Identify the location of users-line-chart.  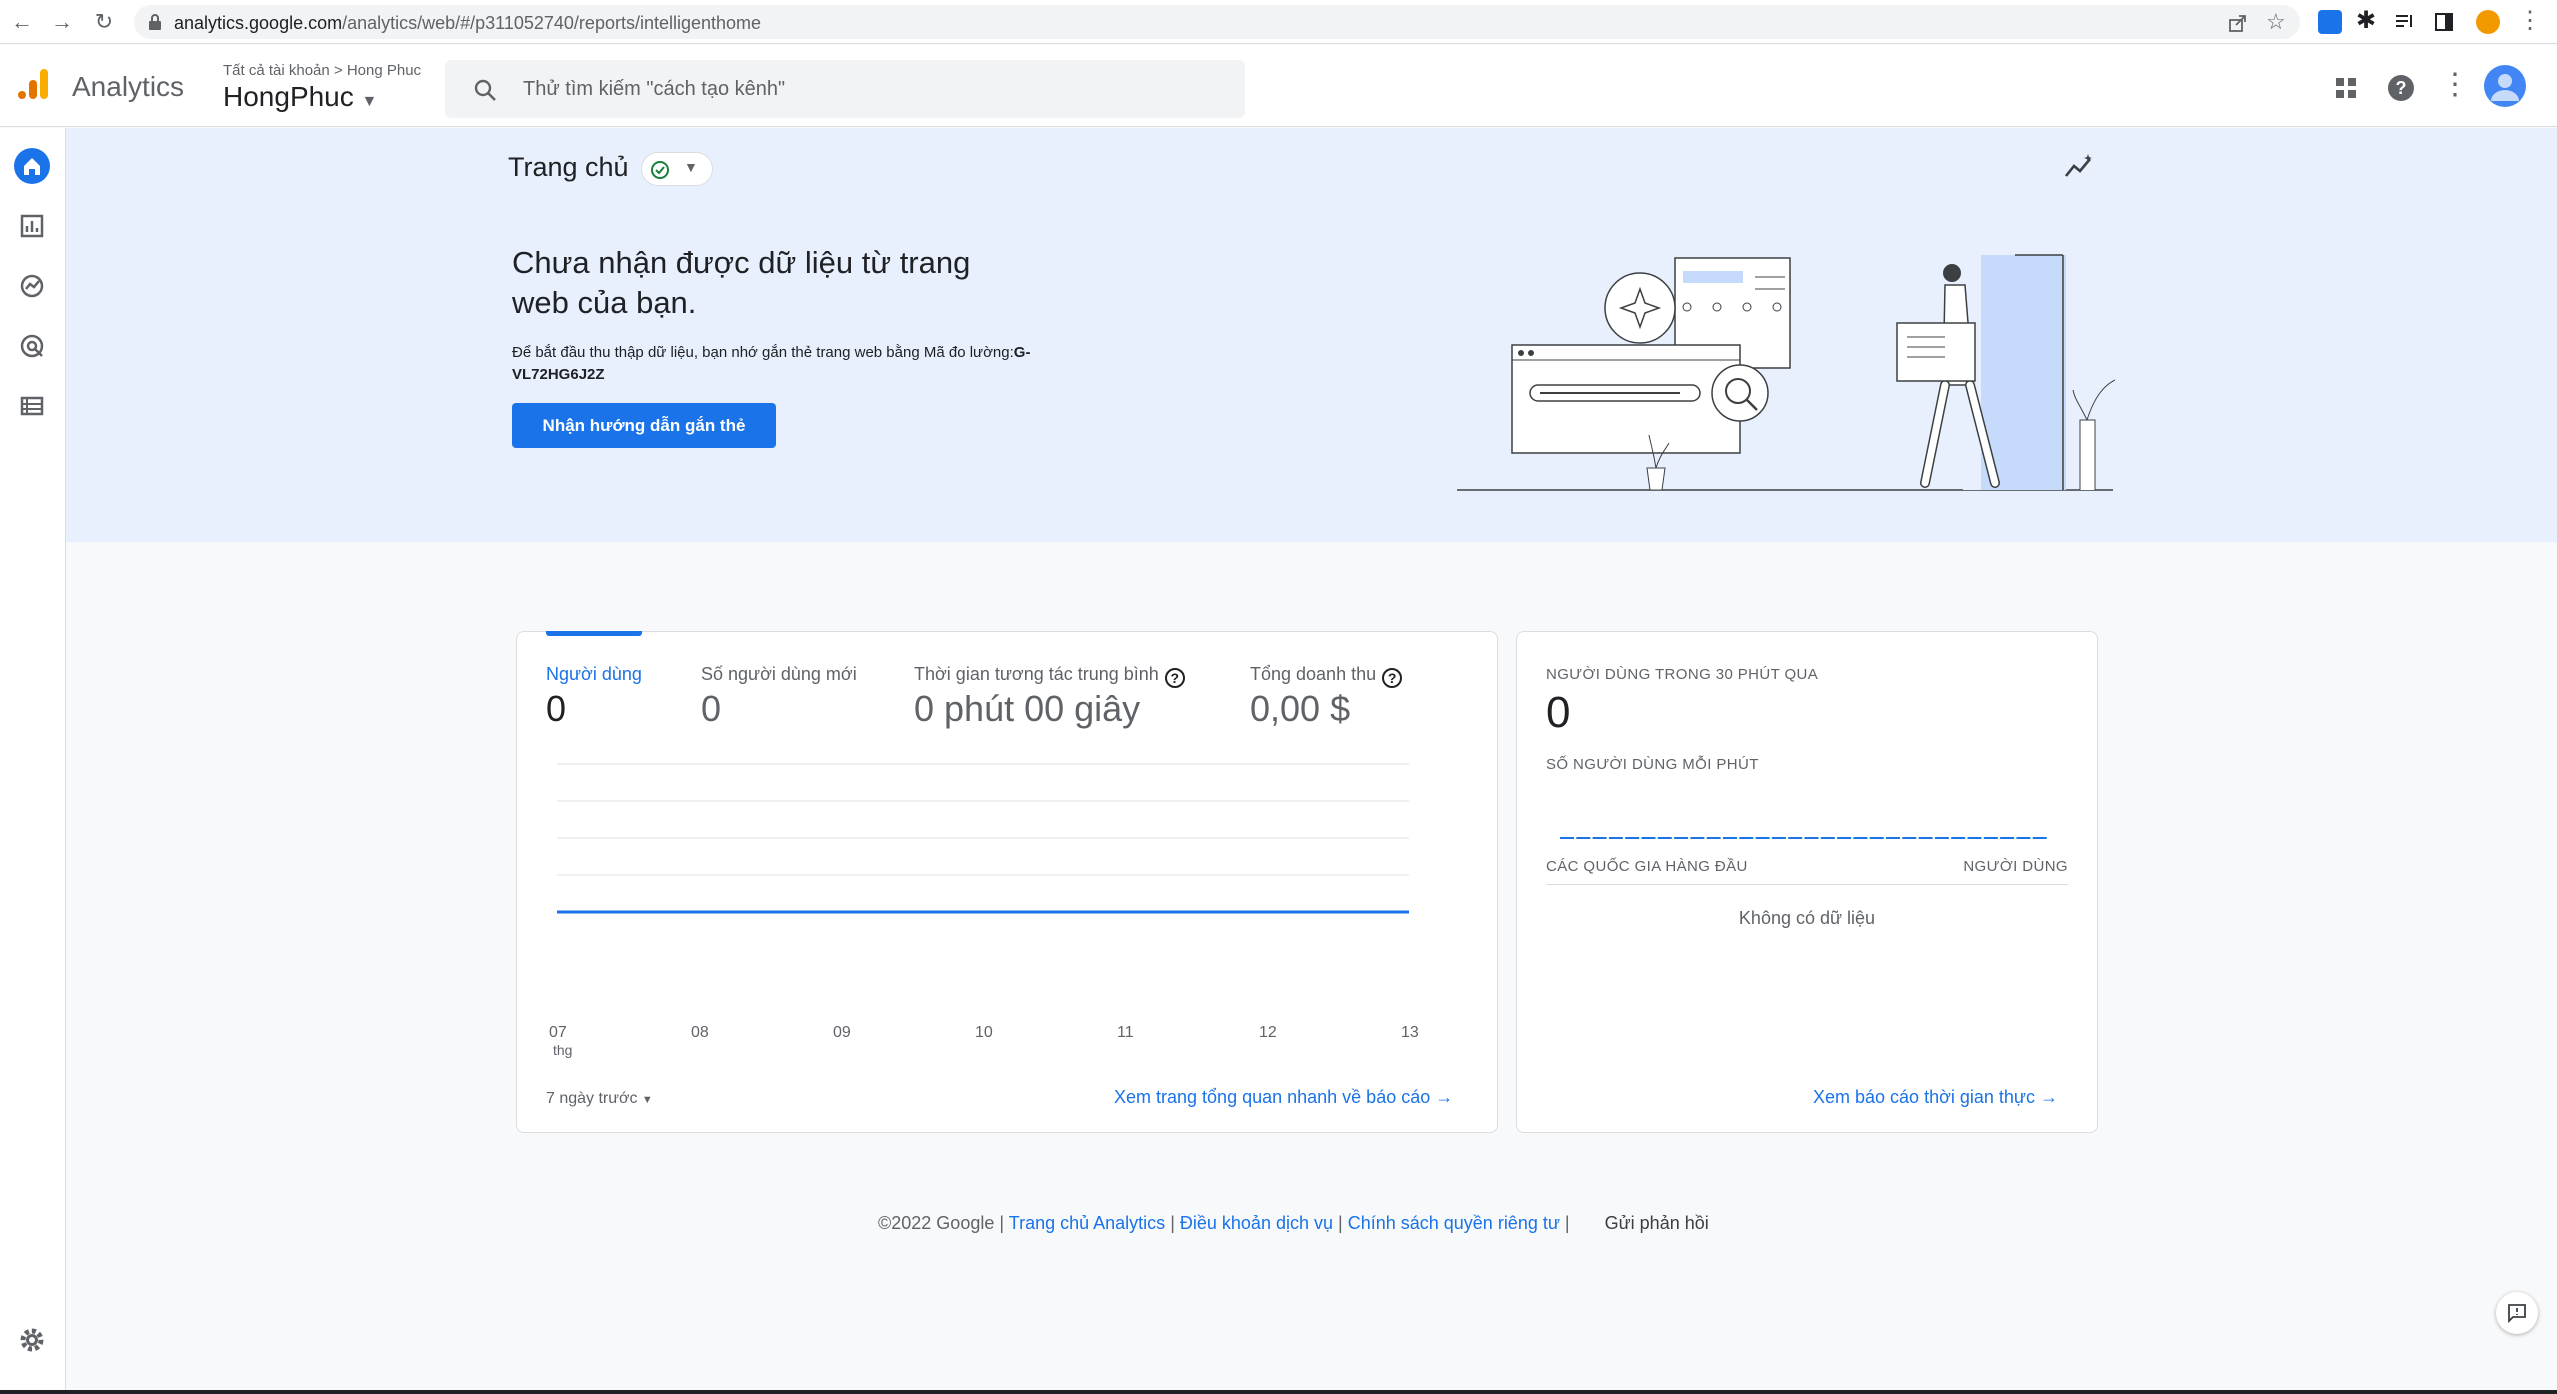
(983, 838).